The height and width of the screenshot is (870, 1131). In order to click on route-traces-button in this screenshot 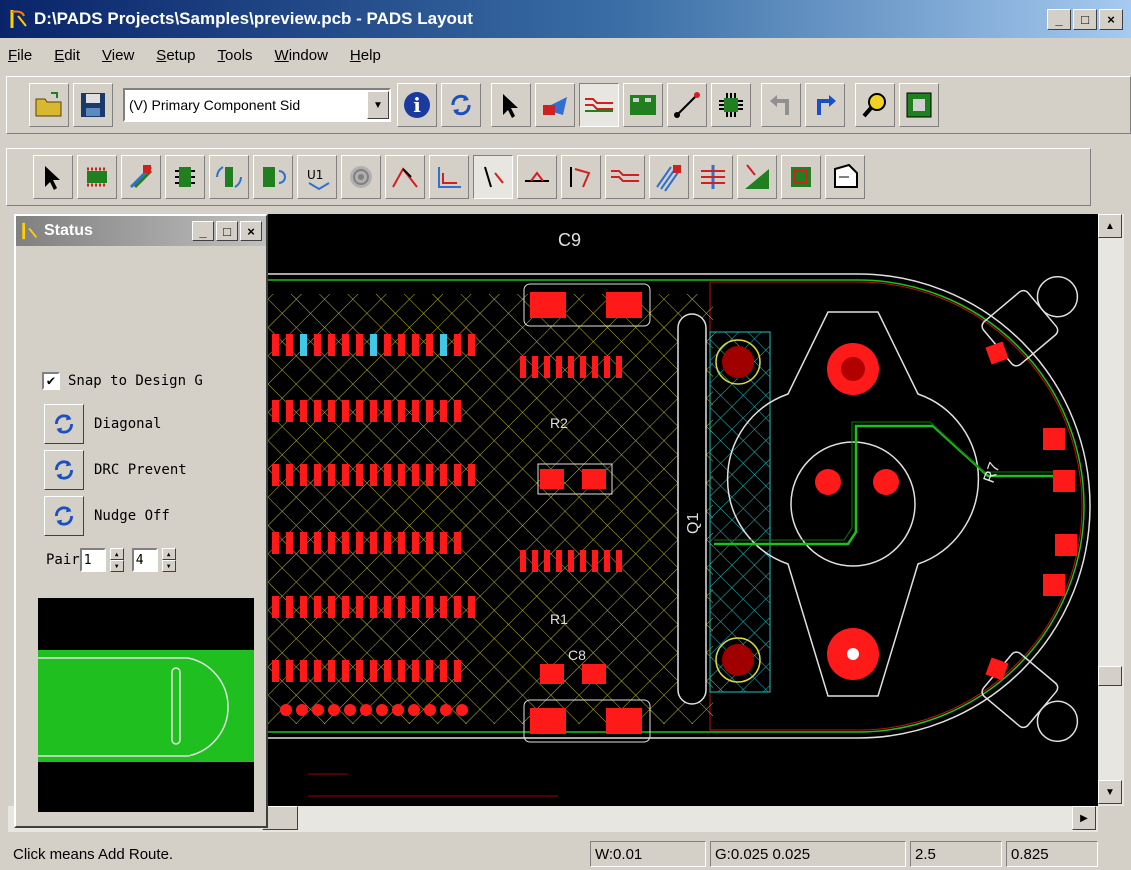, I will do `click(625, 177)`.